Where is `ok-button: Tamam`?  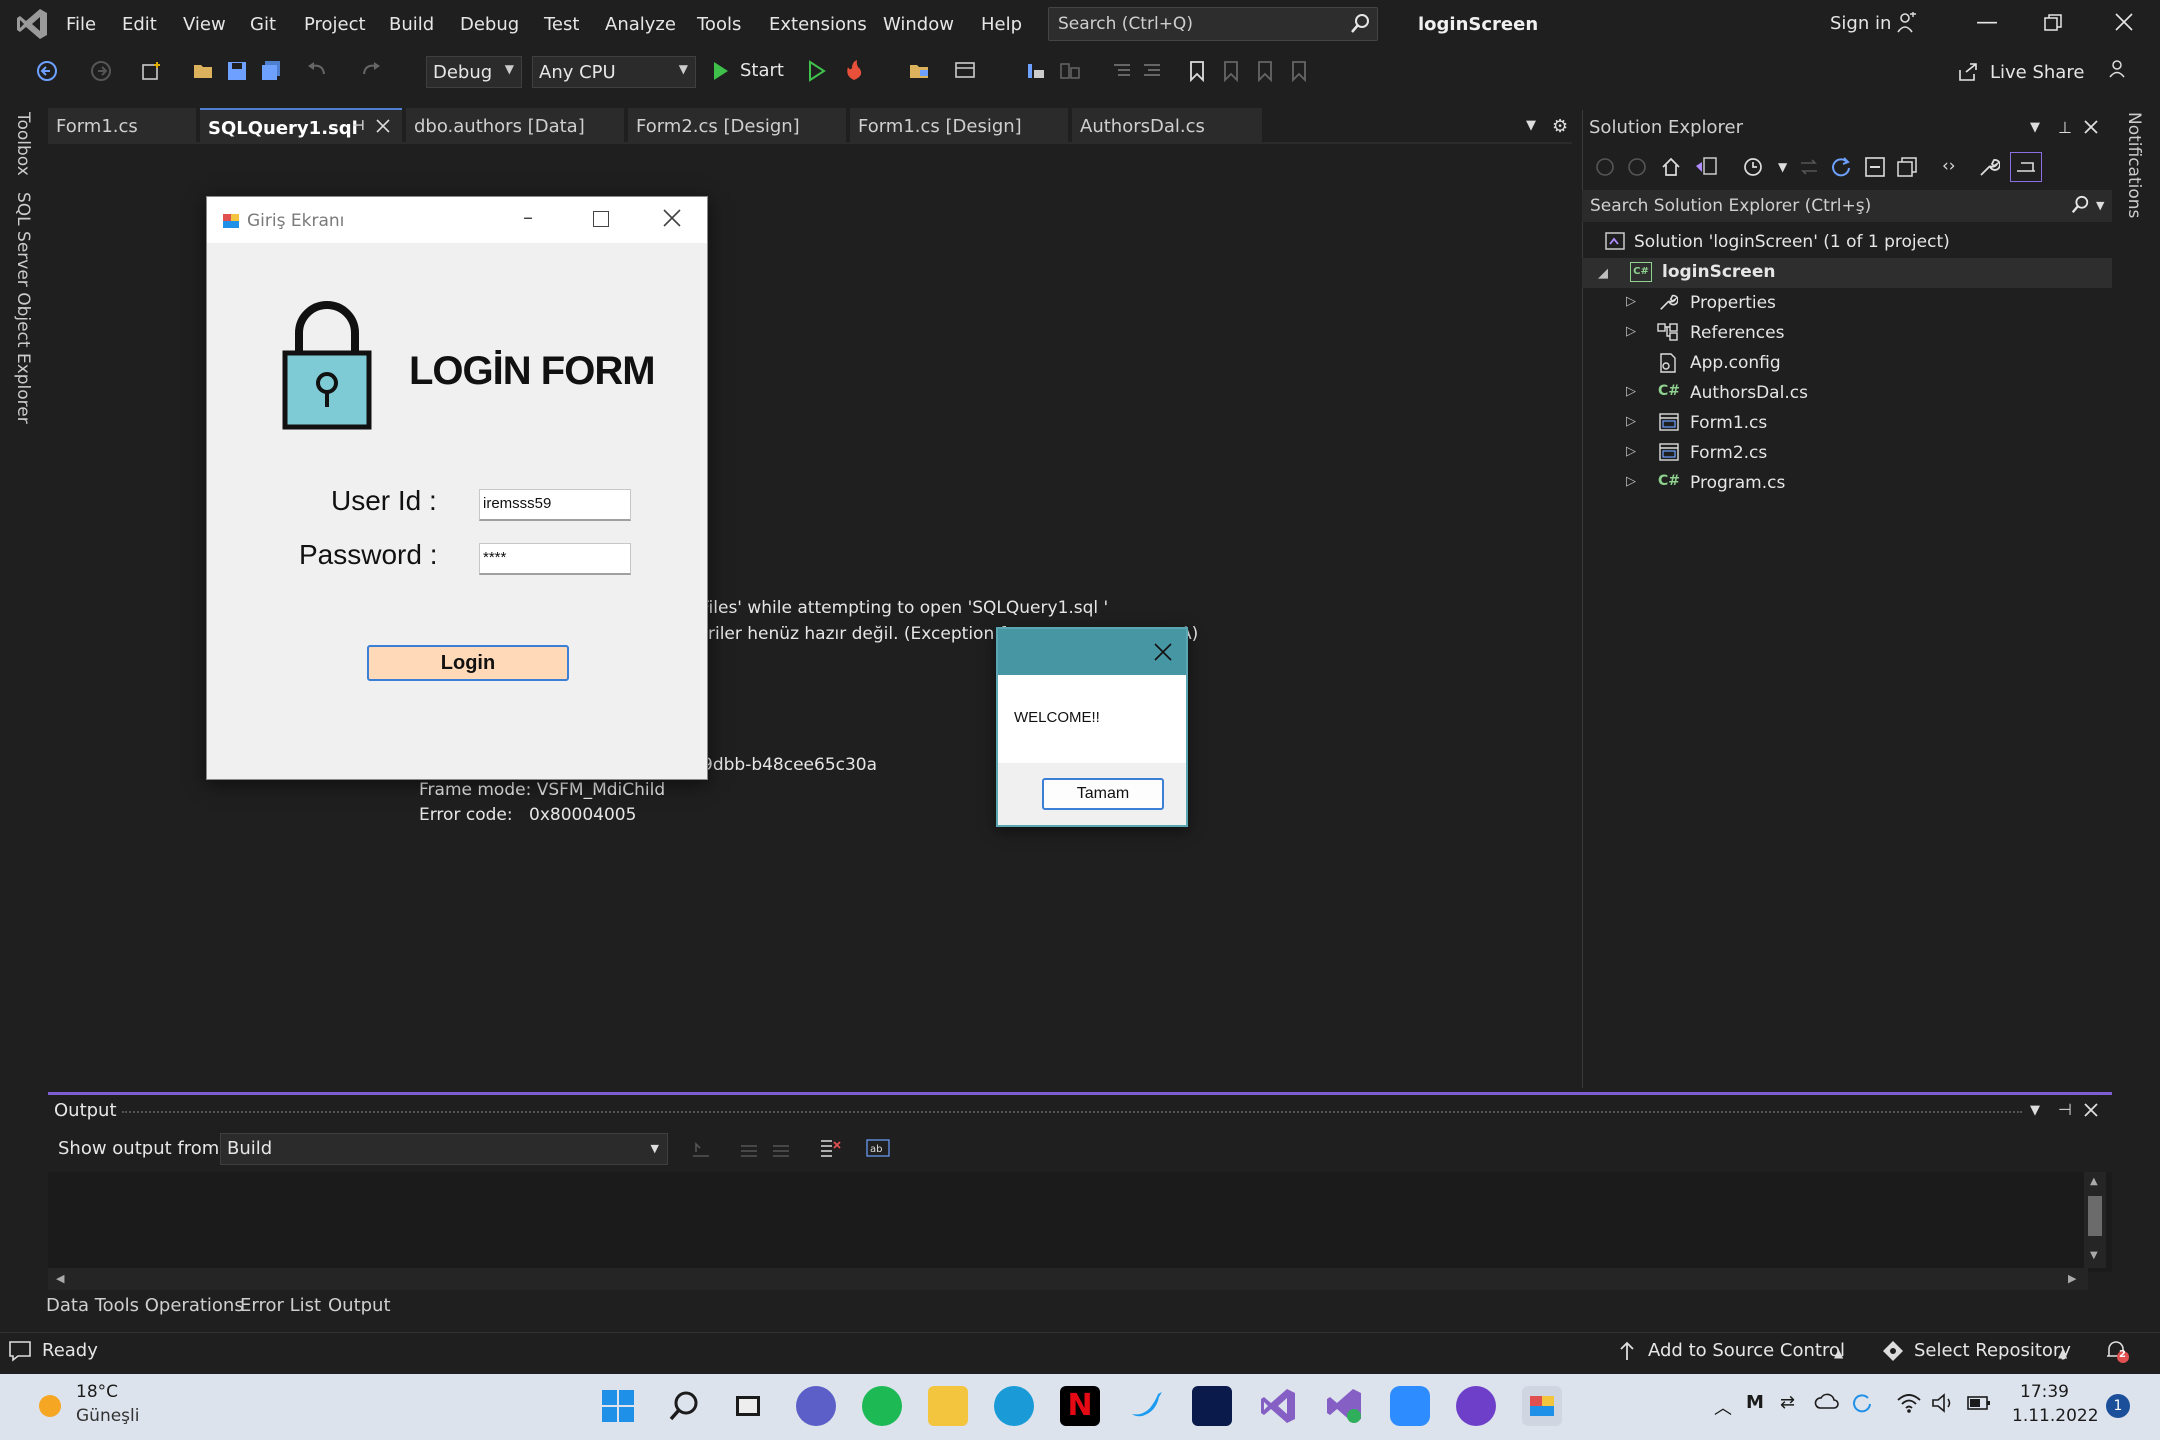
ok-button: Tamam is located at coordinates (1103, 794).